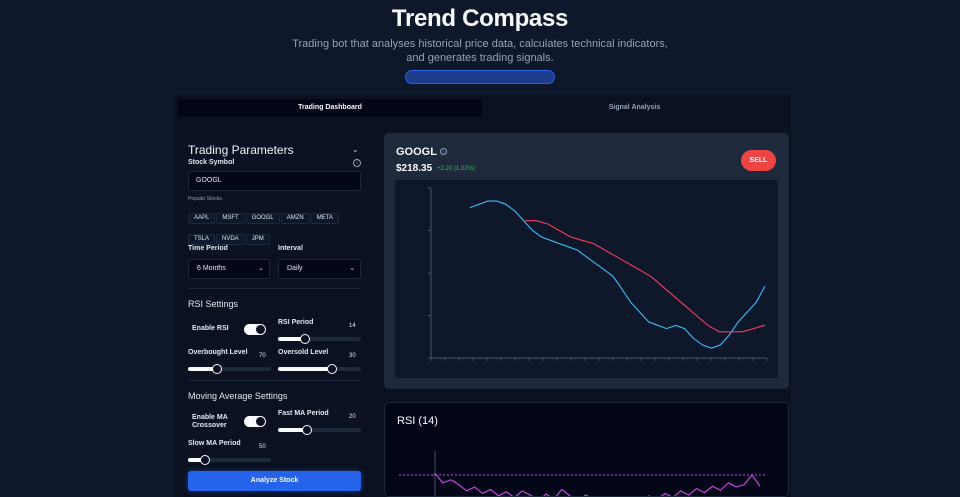  What do you see at coordinates (295, 218) in the screenshot?
I see `stock-chip: AMZN` at bounding box center [295, 218].